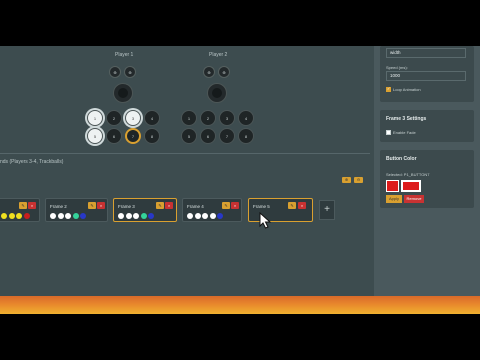 The height and width of the screenshot is (360, 480). What do you see at coordinates (427, 126) in the screenshot?
I see `frame-settings-card: Frame 3 Settings Enable Fade` at bounding box center [427, 126].